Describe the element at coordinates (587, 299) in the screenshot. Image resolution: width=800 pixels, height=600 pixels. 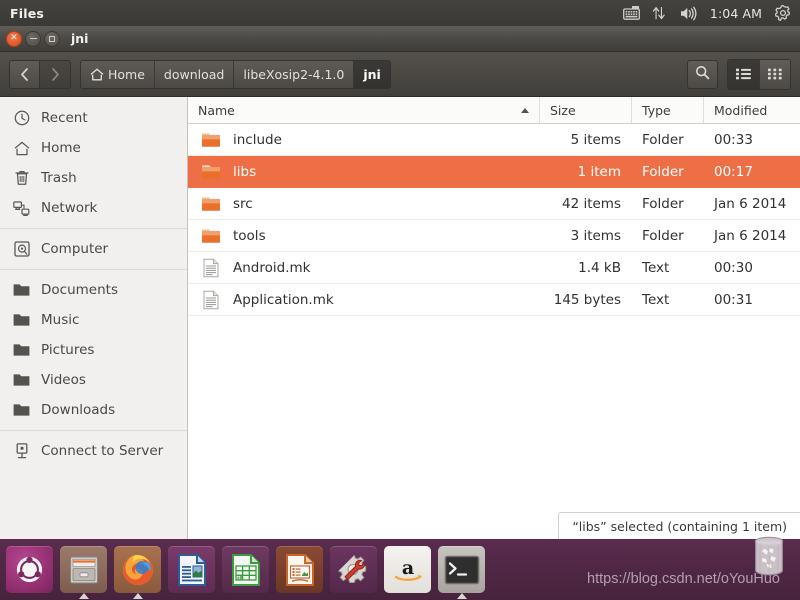
I see `file-size-cell: 145 bytes` at that location.